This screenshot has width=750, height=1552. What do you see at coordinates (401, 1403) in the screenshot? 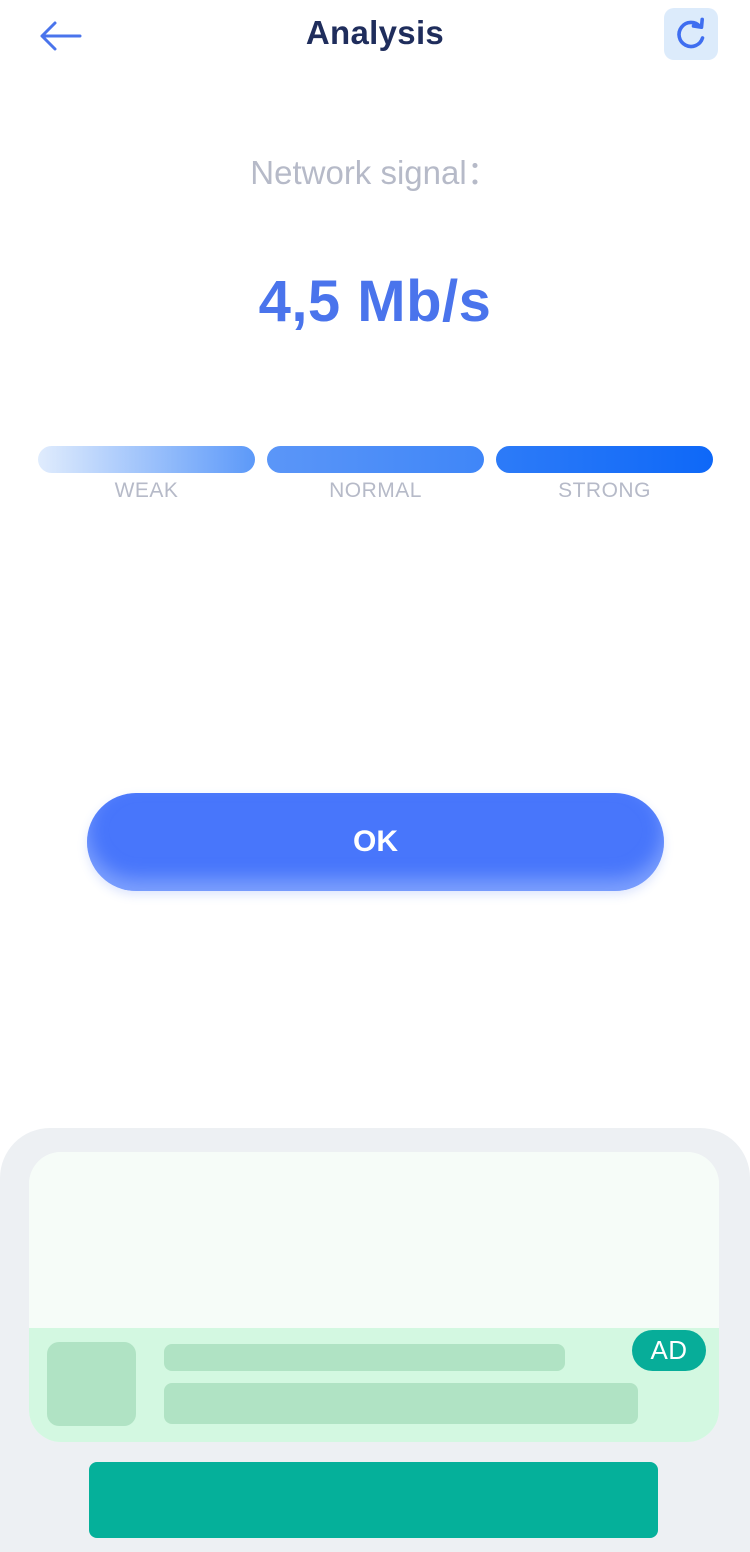
I see `ad-description-placeholder` at bounding box center [401, 1403].